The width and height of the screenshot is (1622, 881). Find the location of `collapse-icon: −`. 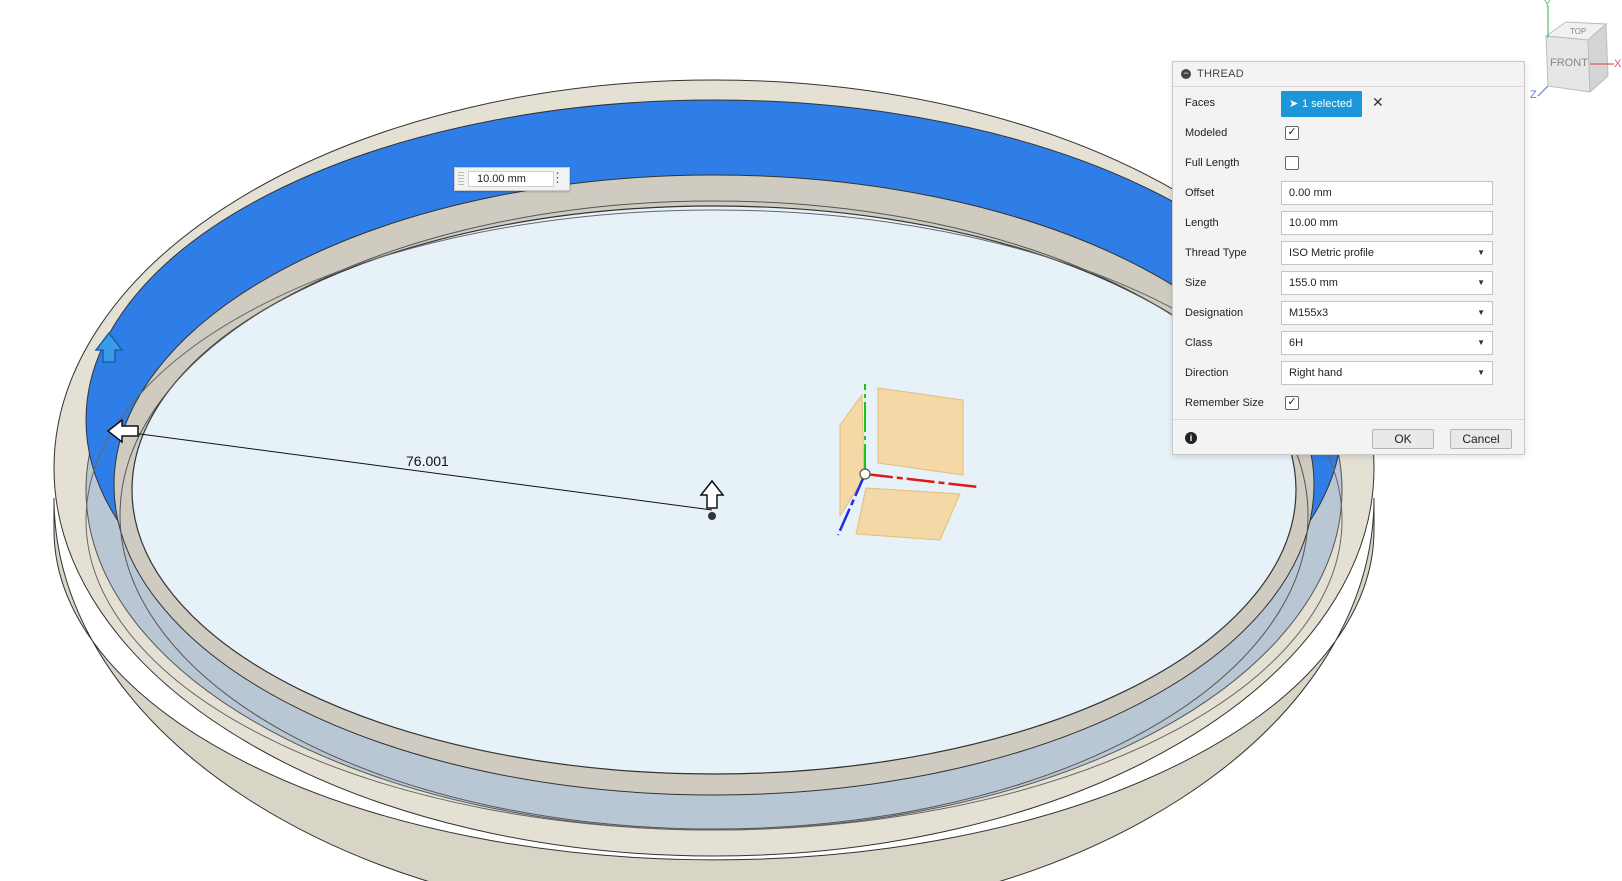

collapse-icon: − is located at coordinates (1186, 74).